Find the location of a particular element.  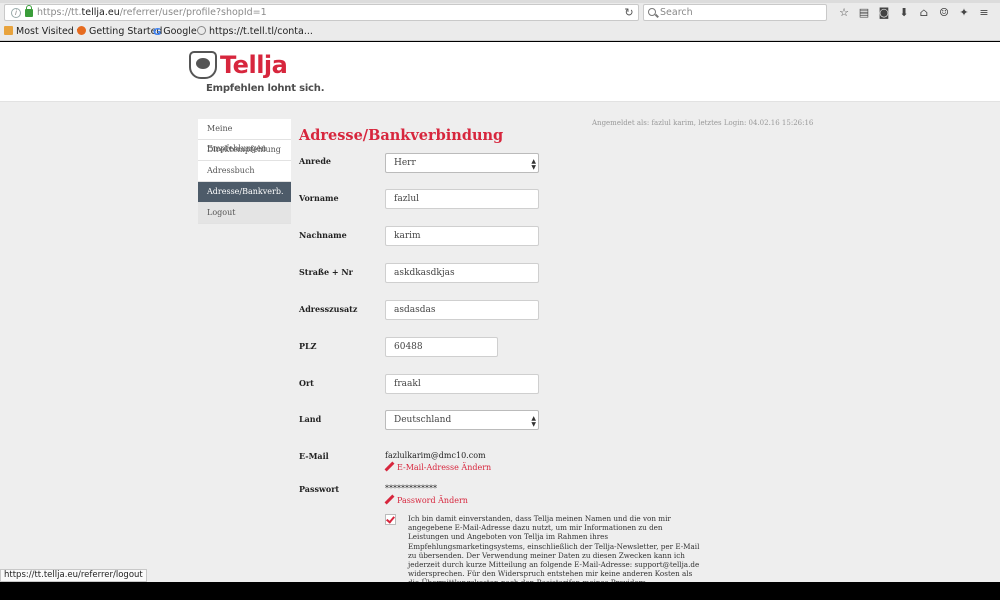

bookmark-label: Google is located at coordinates (180, 31).